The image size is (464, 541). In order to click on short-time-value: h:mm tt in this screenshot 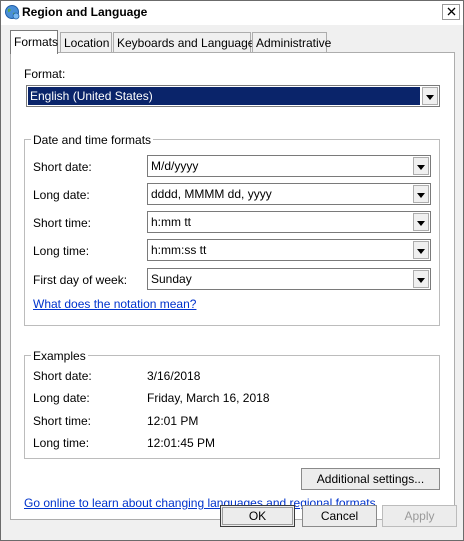, I will do `click(171, 222)`.